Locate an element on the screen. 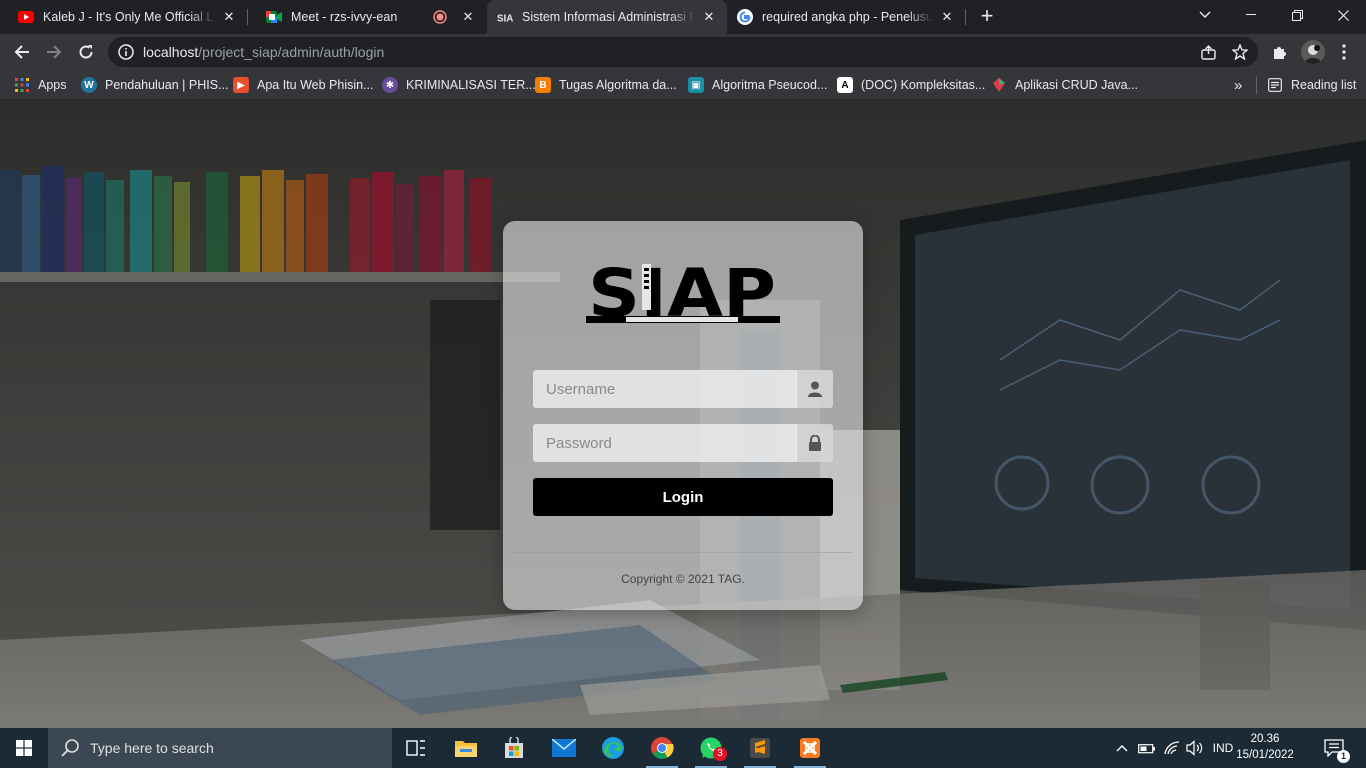 The image size is (1366, 768). login-button: Login is located at coordinates (683, 497).